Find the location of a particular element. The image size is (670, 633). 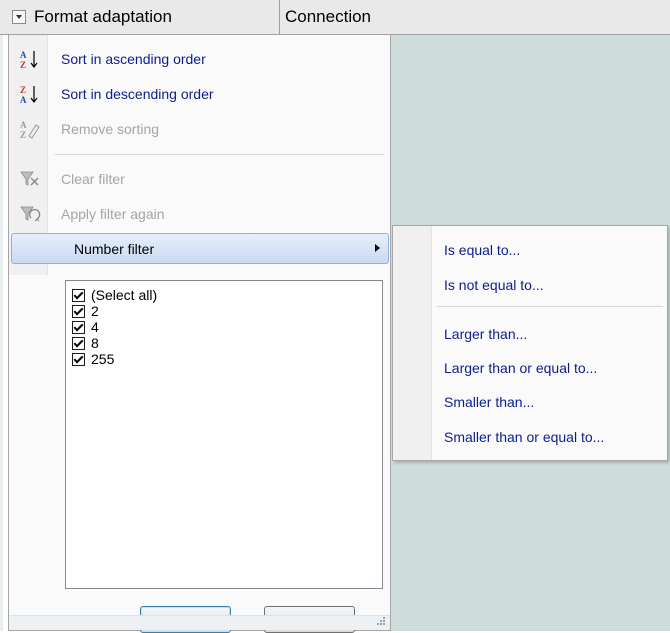

list-item-label: 2 is located at coordinates (95, 311).